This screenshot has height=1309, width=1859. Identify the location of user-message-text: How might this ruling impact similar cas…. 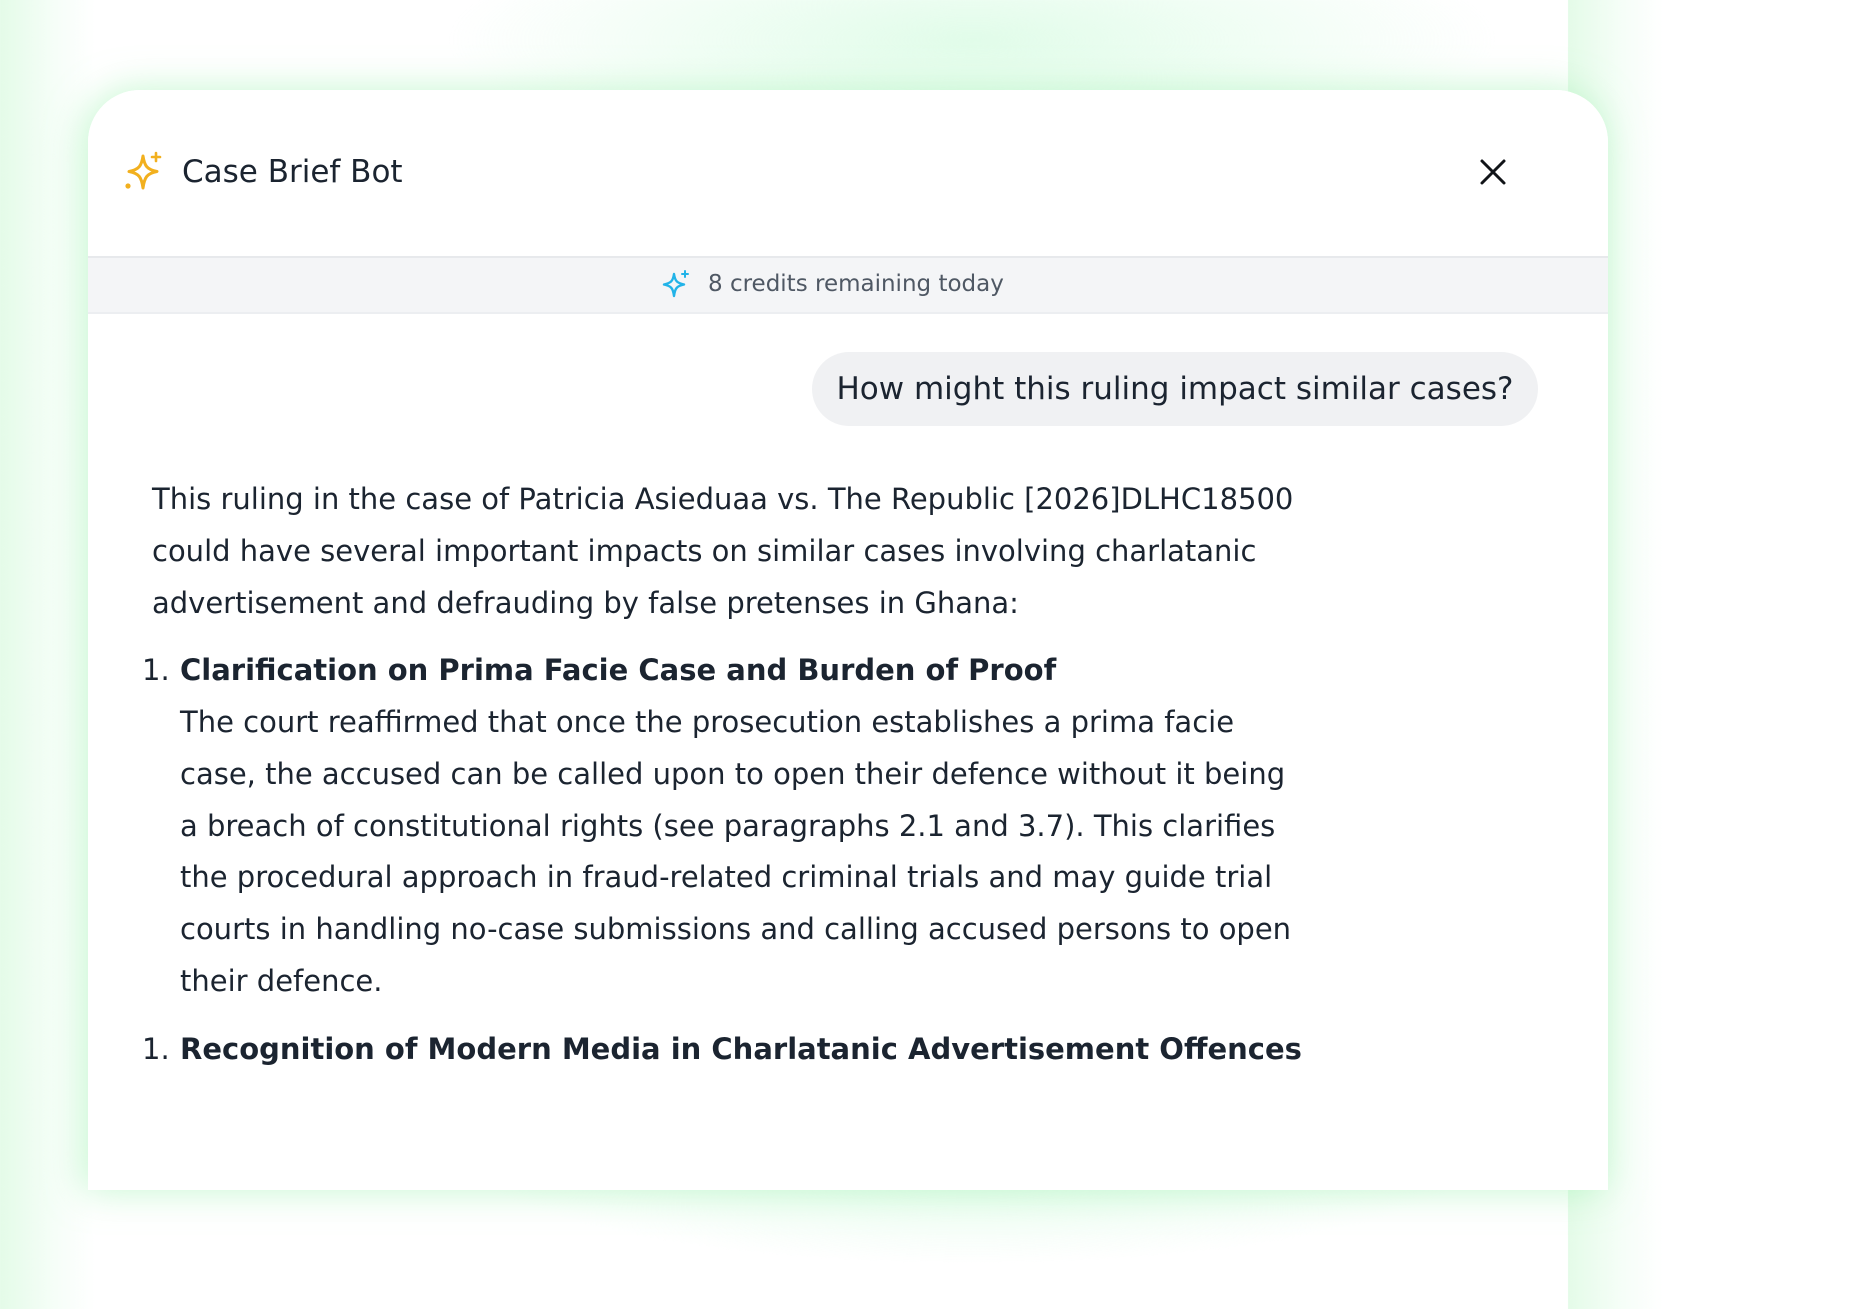
(1175, 389).